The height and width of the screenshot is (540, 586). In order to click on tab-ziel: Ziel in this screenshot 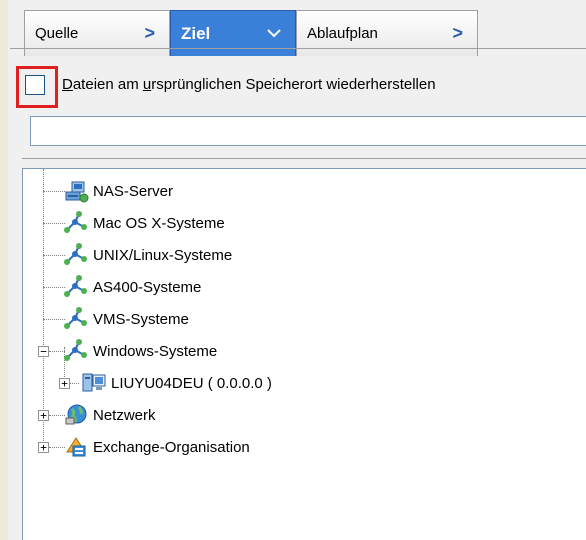, I will do `click(233, 33)`.